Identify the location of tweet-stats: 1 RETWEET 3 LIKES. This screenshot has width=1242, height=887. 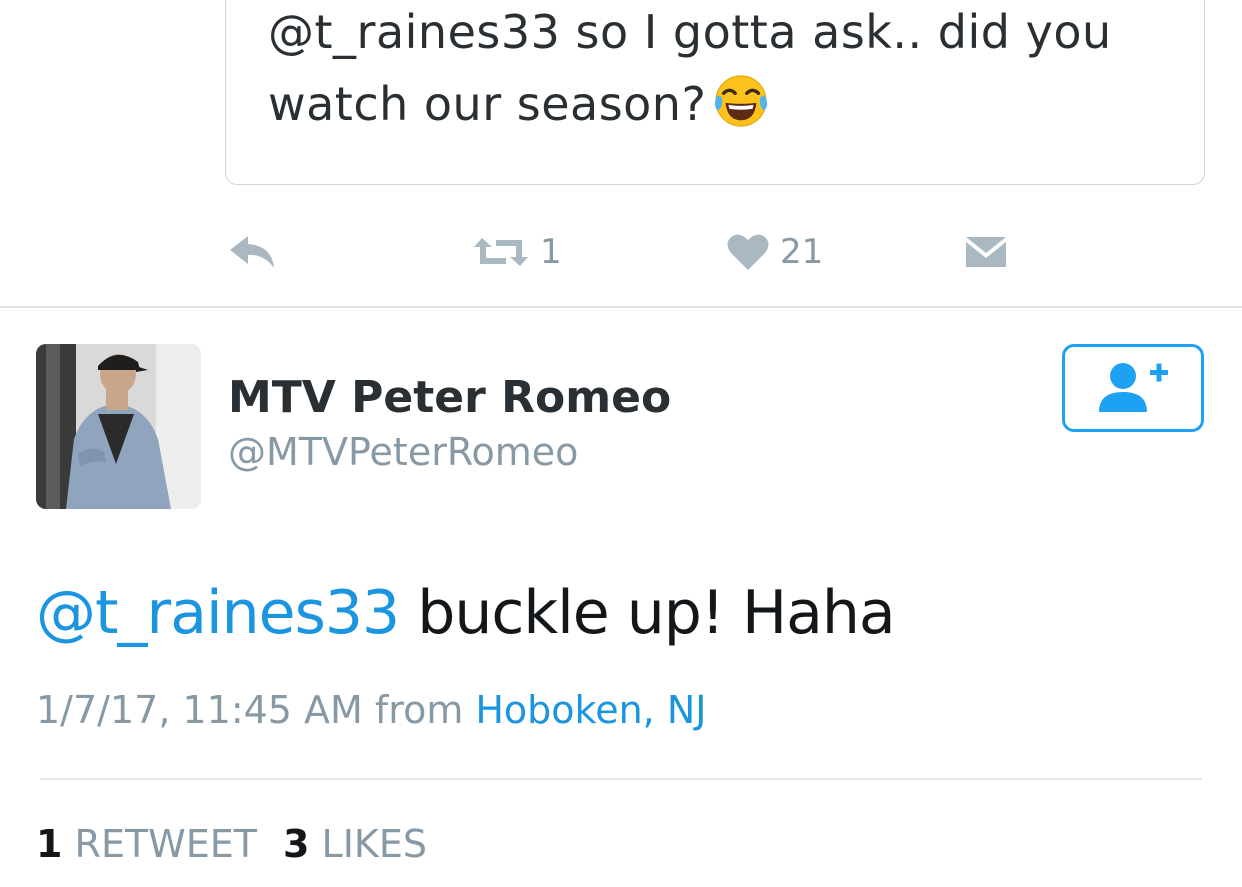
(231, 844).